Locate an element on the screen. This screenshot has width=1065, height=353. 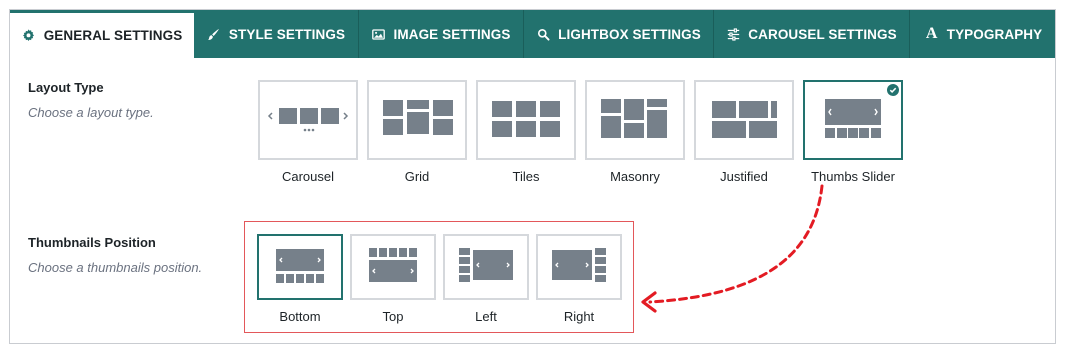
tab-image-settings: IMAGE SETTINGS is located at coordinates (441, 34).